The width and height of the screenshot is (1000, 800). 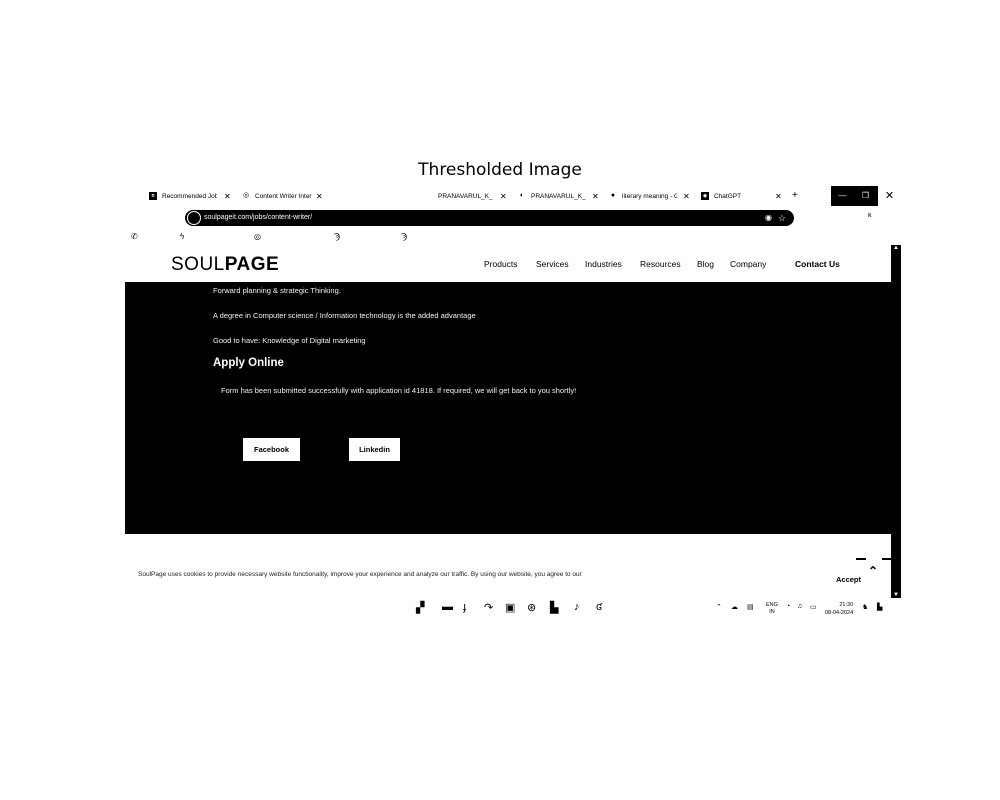 I want to click on tab-label: Recommended Jobs, so click(x=189, y=196).